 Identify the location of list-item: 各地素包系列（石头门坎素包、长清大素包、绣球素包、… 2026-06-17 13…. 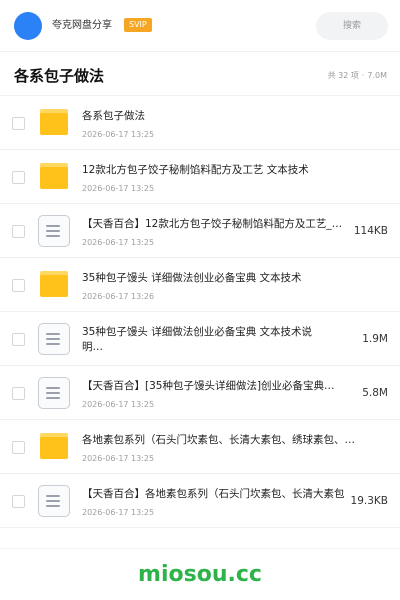
(200, 447).